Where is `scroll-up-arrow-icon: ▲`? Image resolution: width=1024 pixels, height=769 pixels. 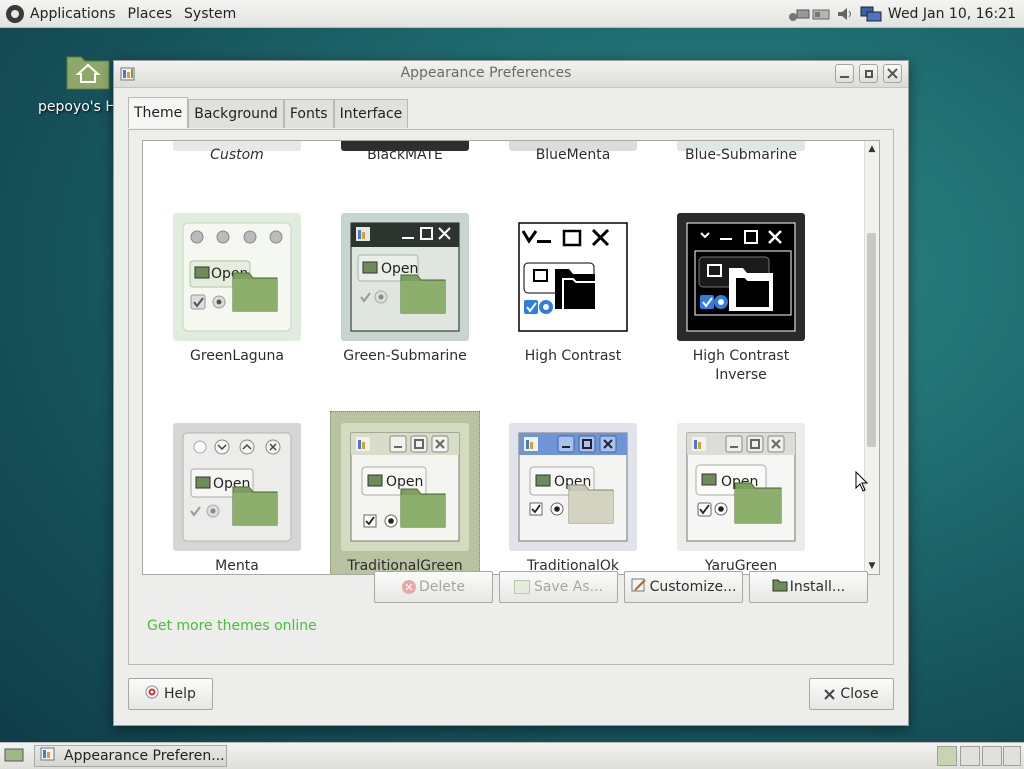 scroll-up-arrow-icon: ▲ is located at coordinates (872, 149).